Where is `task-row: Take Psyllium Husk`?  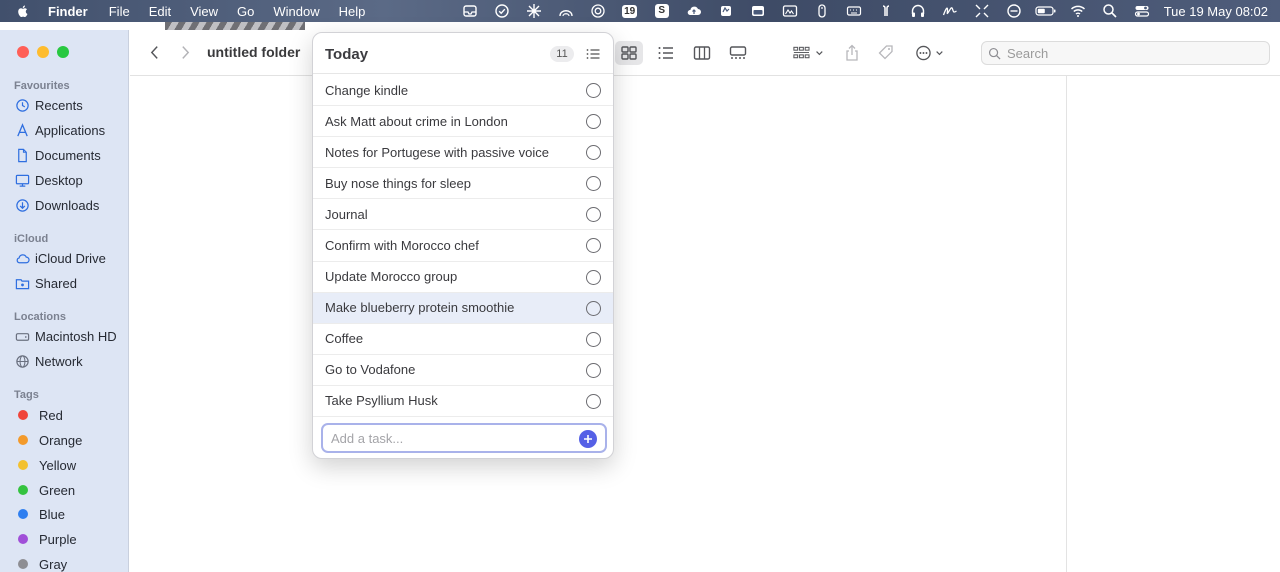 task-row: Take Psyllium Husk is located at coordinates (463, 402).